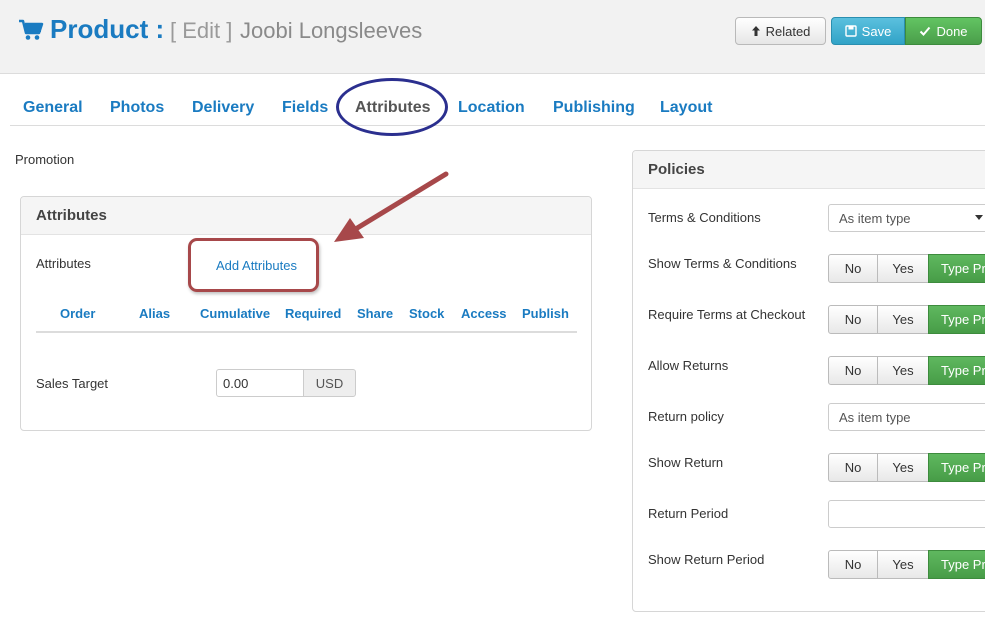 This screenshot has height=629, width=985. Describe the element at coordinates (853, 467) in the screenshot. I see `show-return-no-button: No` at that location.